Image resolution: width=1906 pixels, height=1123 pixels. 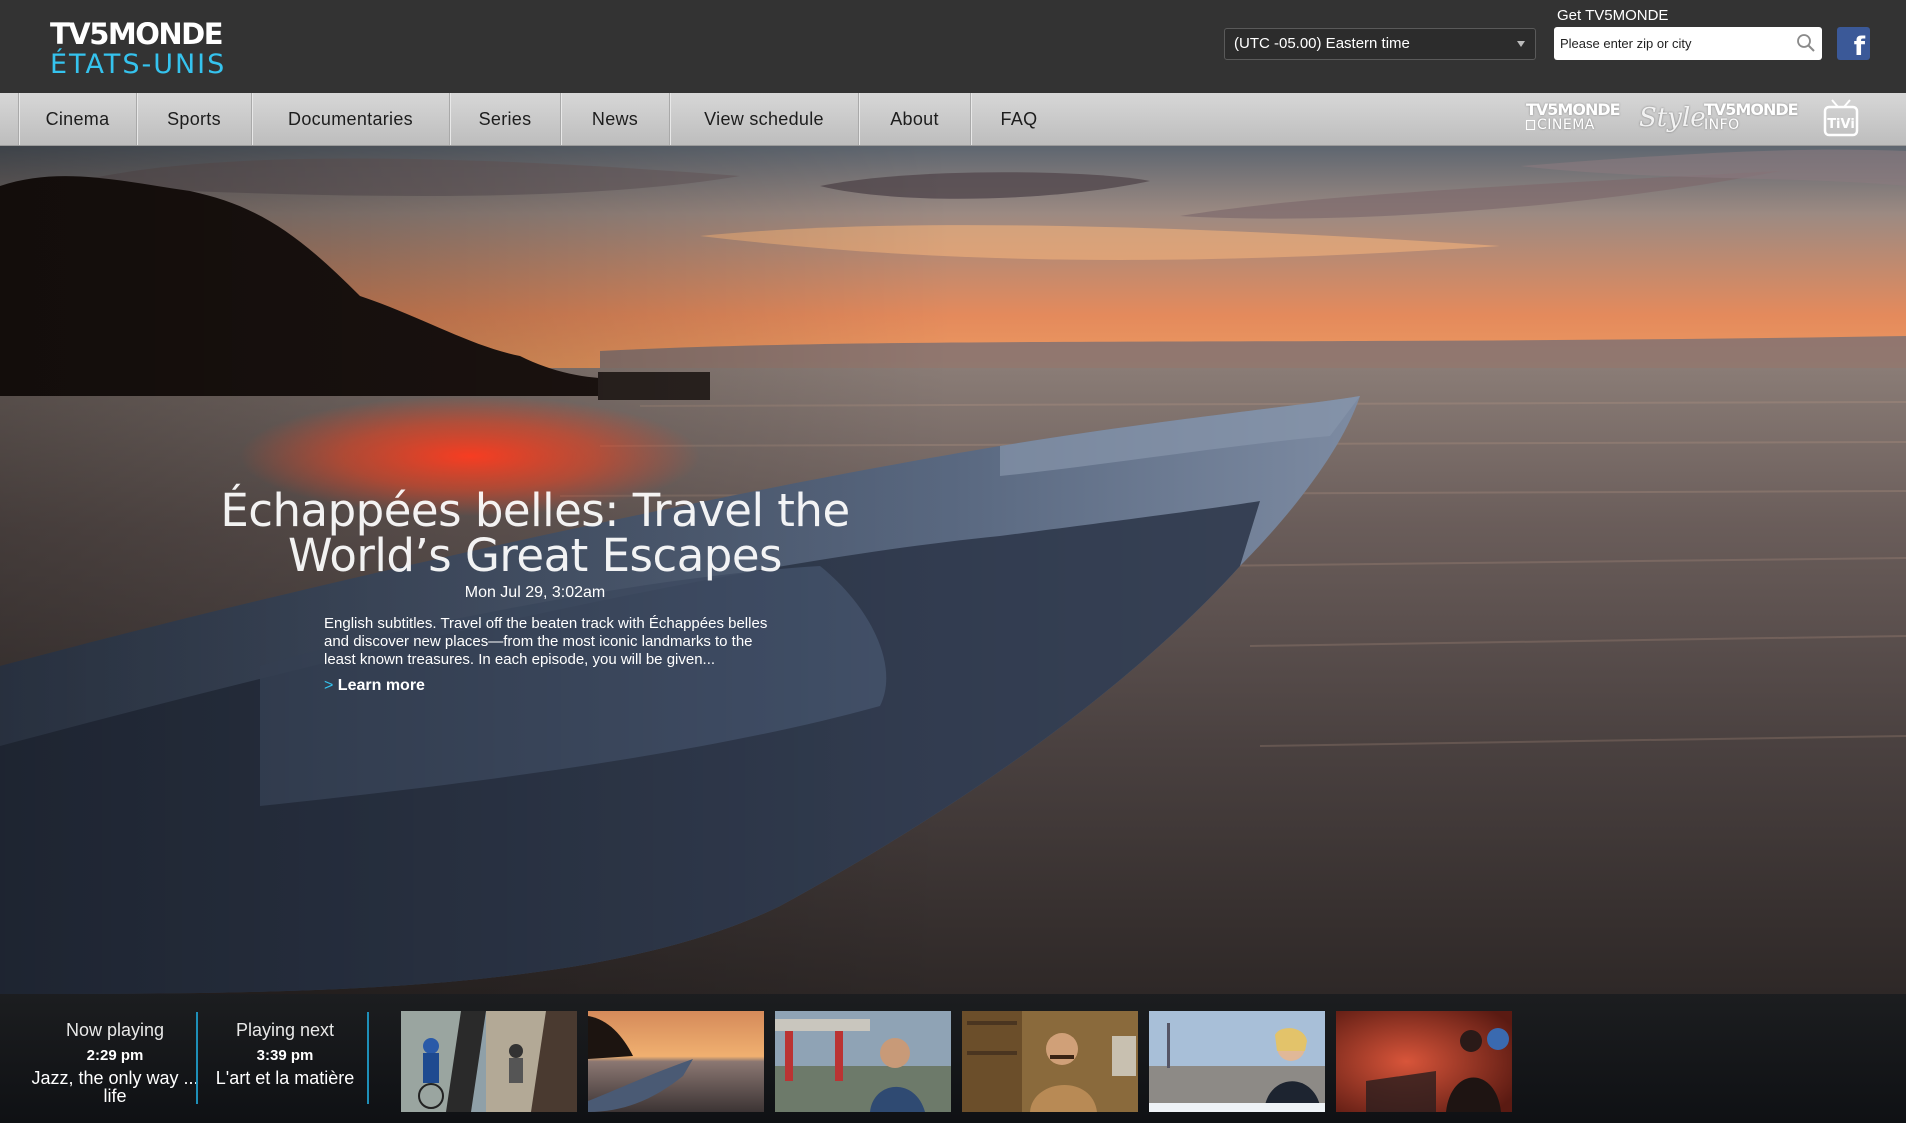 What do you see at coordinates (1530, 125) in the screenshot?
I see `play-icon` at bounding box center [1530, 125].